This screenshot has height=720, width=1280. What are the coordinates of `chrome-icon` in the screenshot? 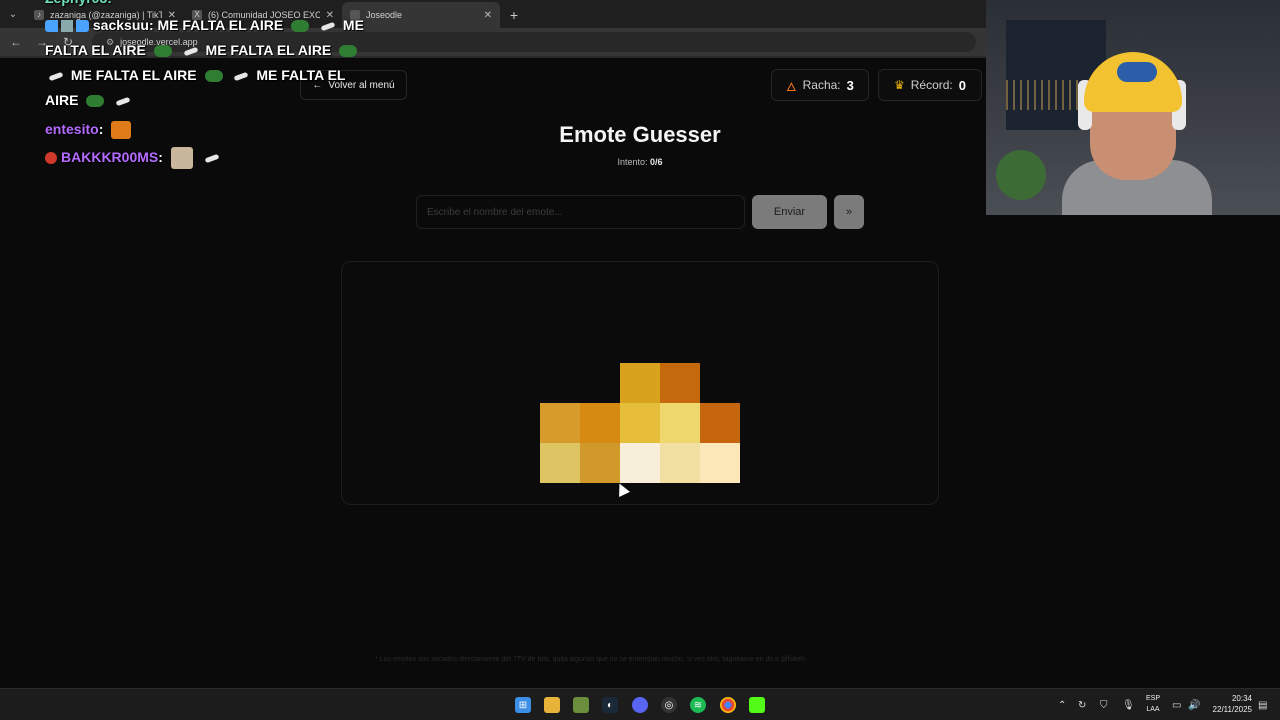 It's located at (728, 705).